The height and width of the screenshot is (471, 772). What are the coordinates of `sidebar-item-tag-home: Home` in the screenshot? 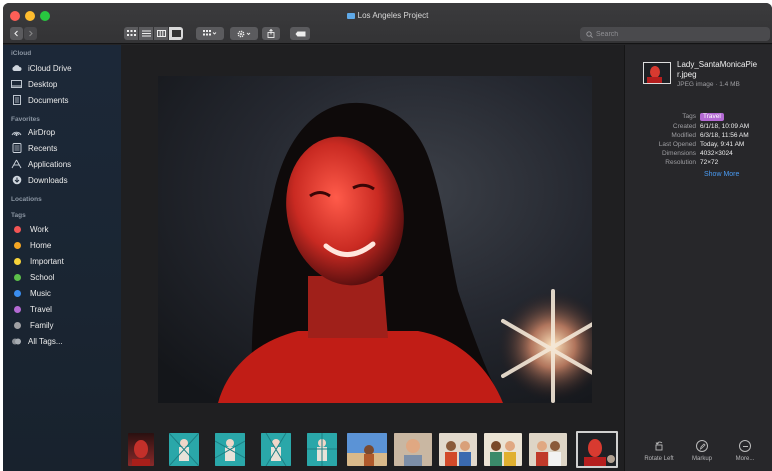 It's located at (65, 245).